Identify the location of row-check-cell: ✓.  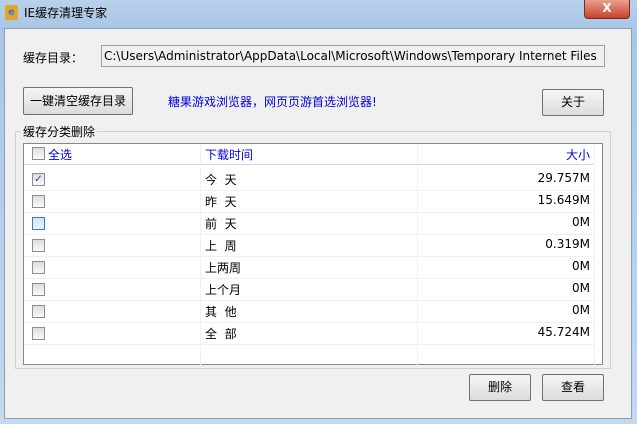
(112, 179).